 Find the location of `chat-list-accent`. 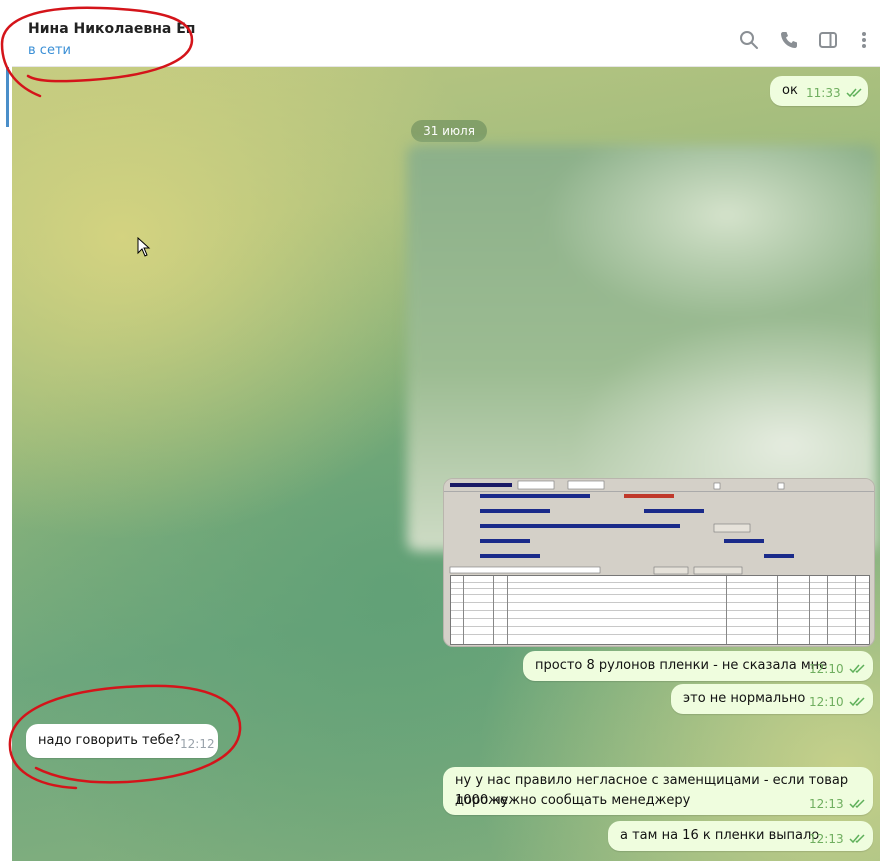

chat-list-accent is located at coordinates (7, 97).